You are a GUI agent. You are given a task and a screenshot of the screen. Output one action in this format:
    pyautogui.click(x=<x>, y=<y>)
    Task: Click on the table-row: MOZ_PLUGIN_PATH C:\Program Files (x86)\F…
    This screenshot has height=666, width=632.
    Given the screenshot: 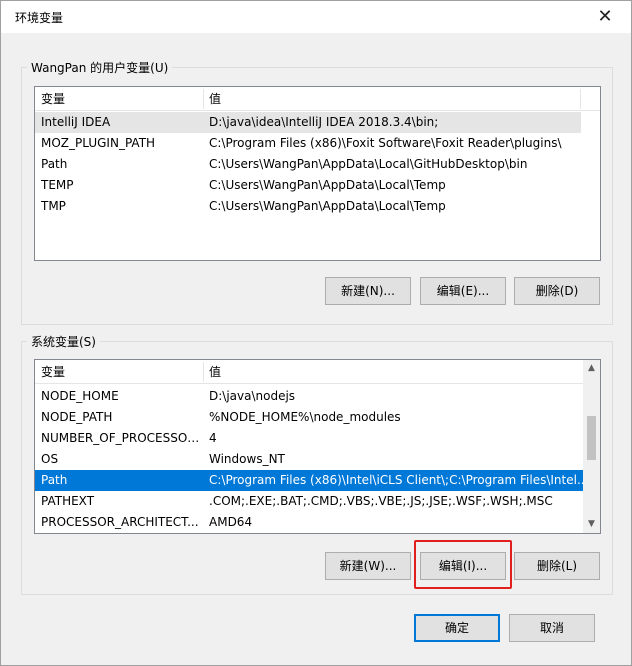 What is the action you would take?
    pyautogui.click(x=308, y=143)
    